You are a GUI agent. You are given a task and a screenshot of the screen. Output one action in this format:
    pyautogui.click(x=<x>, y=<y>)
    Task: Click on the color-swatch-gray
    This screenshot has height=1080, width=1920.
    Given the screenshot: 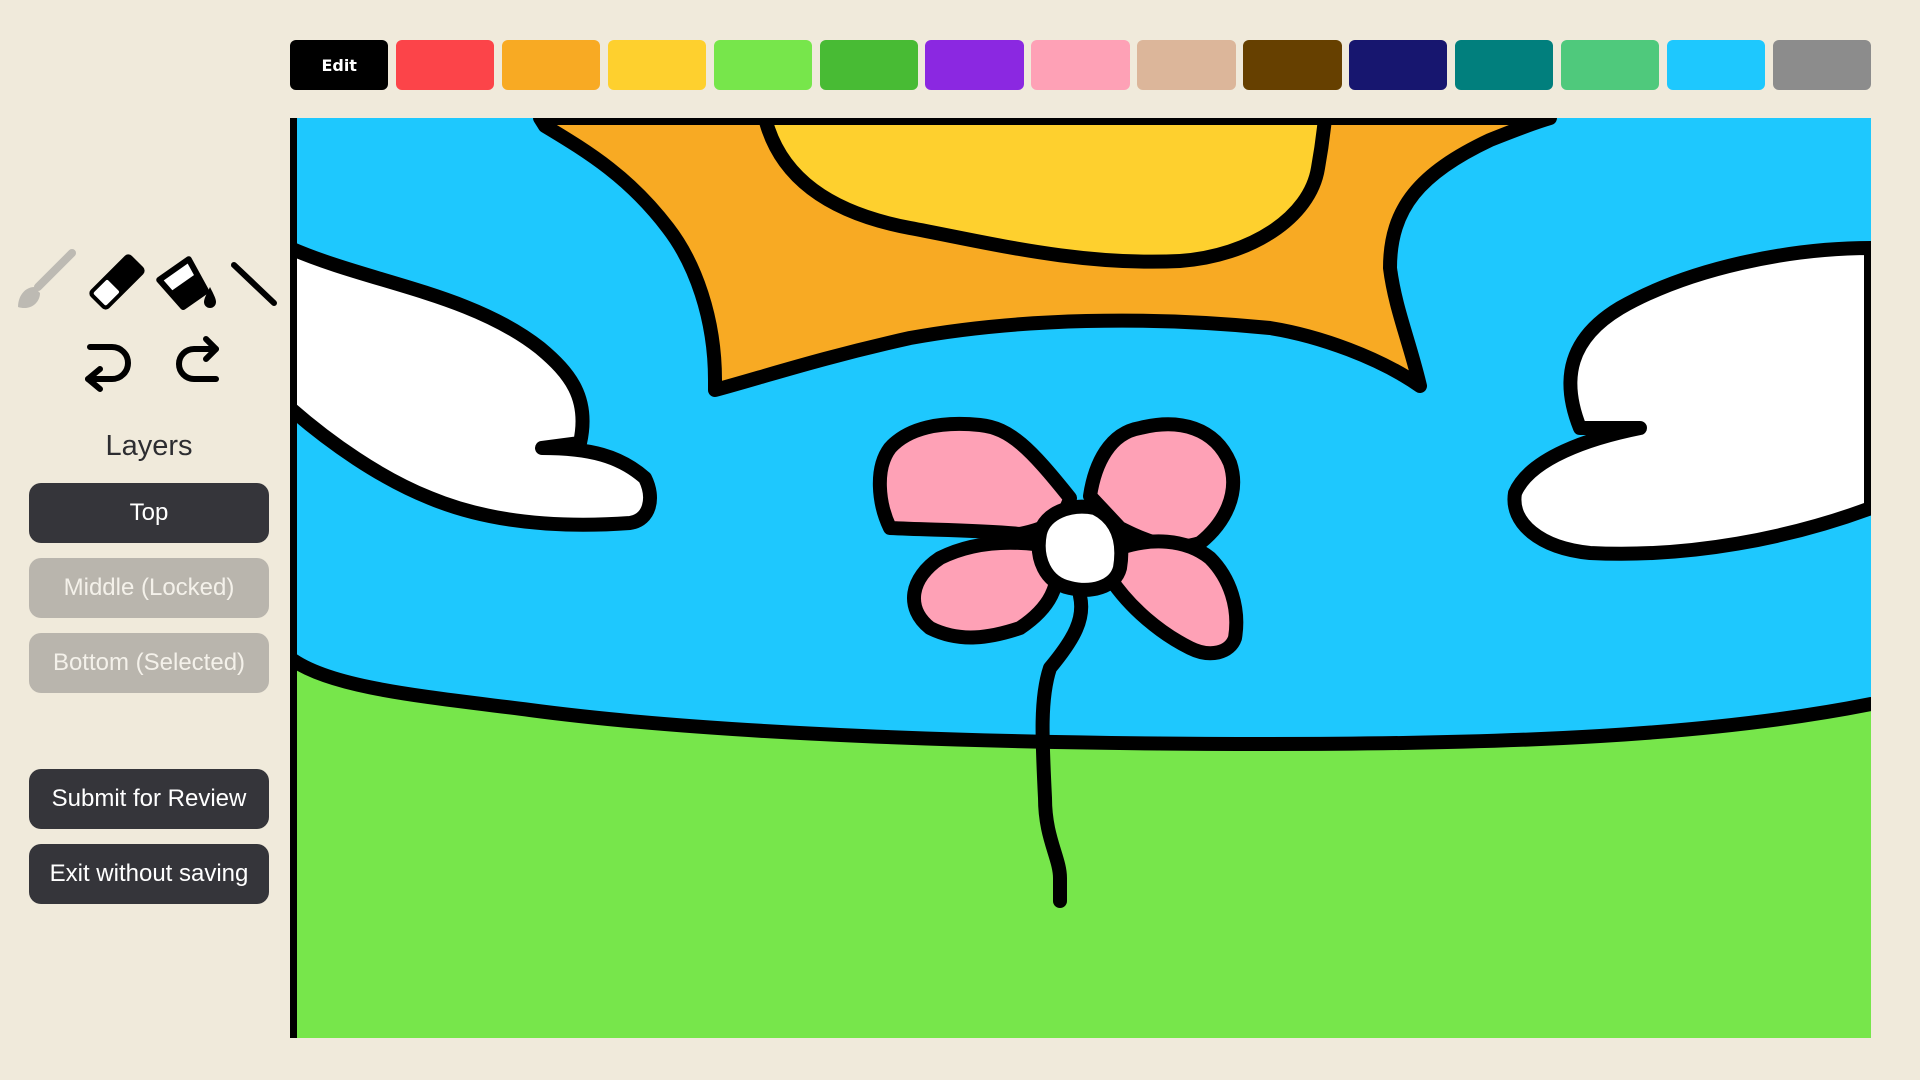 What is the action you would take?
    pyautogui.click(x=1822, y=65)
    